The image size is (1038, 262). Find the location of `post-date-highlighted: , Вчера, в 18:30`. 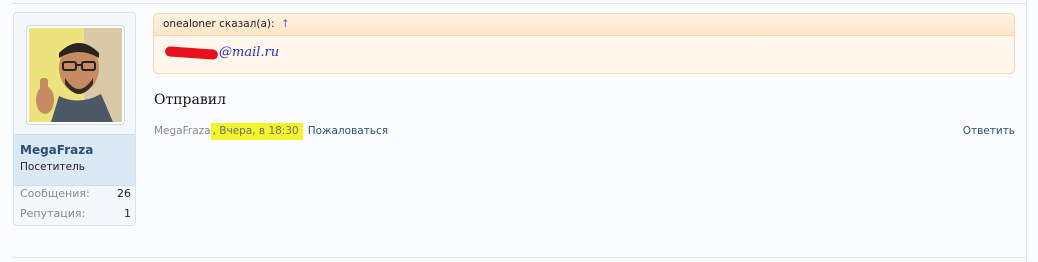

post-date-highlighted: , Вчера, в 18:30 is located at coordinates (256, 131).